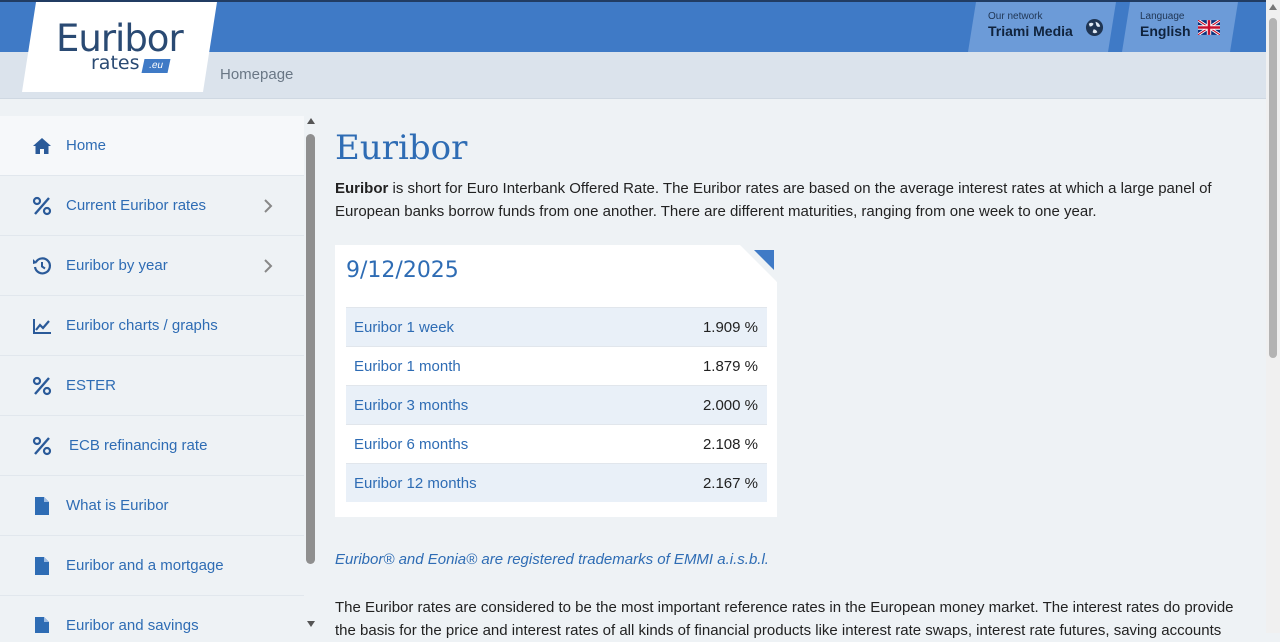 Image resolution: width=1280 pixels, height=642 pixels. I want to click on sidebar-scroll-thumb, so click(310, 349).